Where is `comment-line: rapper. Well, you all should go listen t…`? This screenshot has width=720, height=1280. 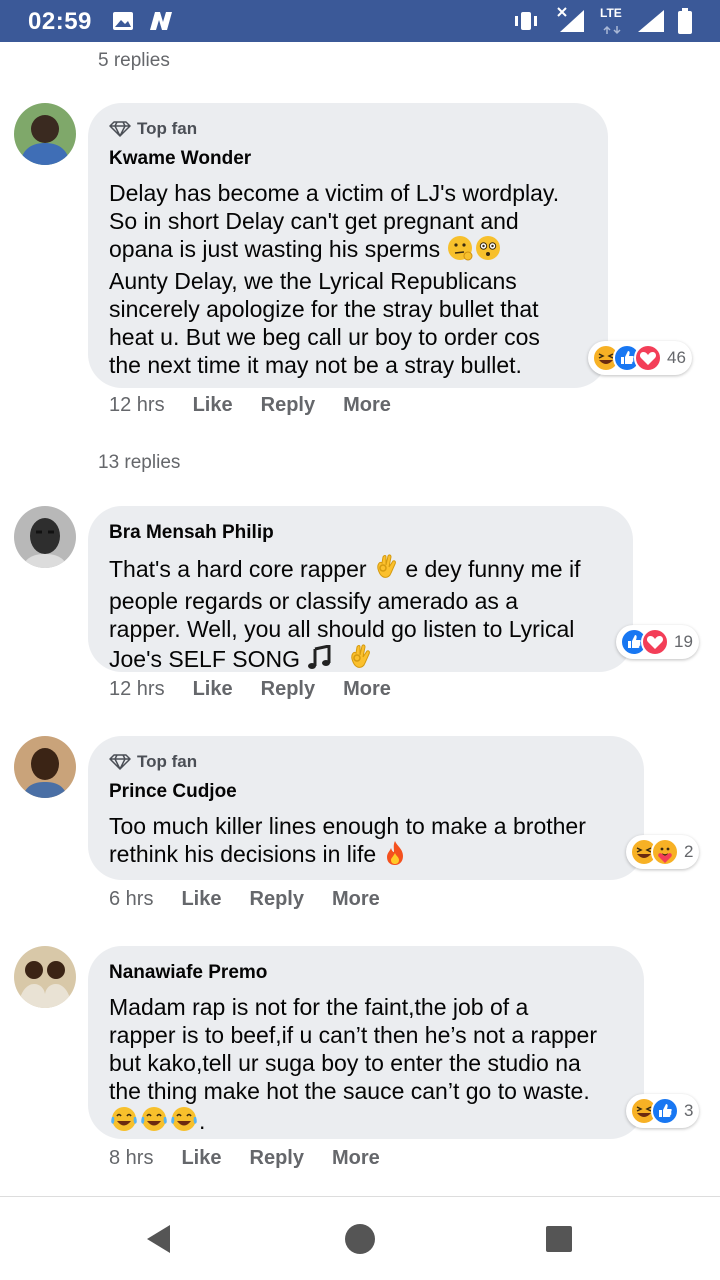
comment-line: rapper. Well, you all should go listen t… is located at coordinates (342, 629).